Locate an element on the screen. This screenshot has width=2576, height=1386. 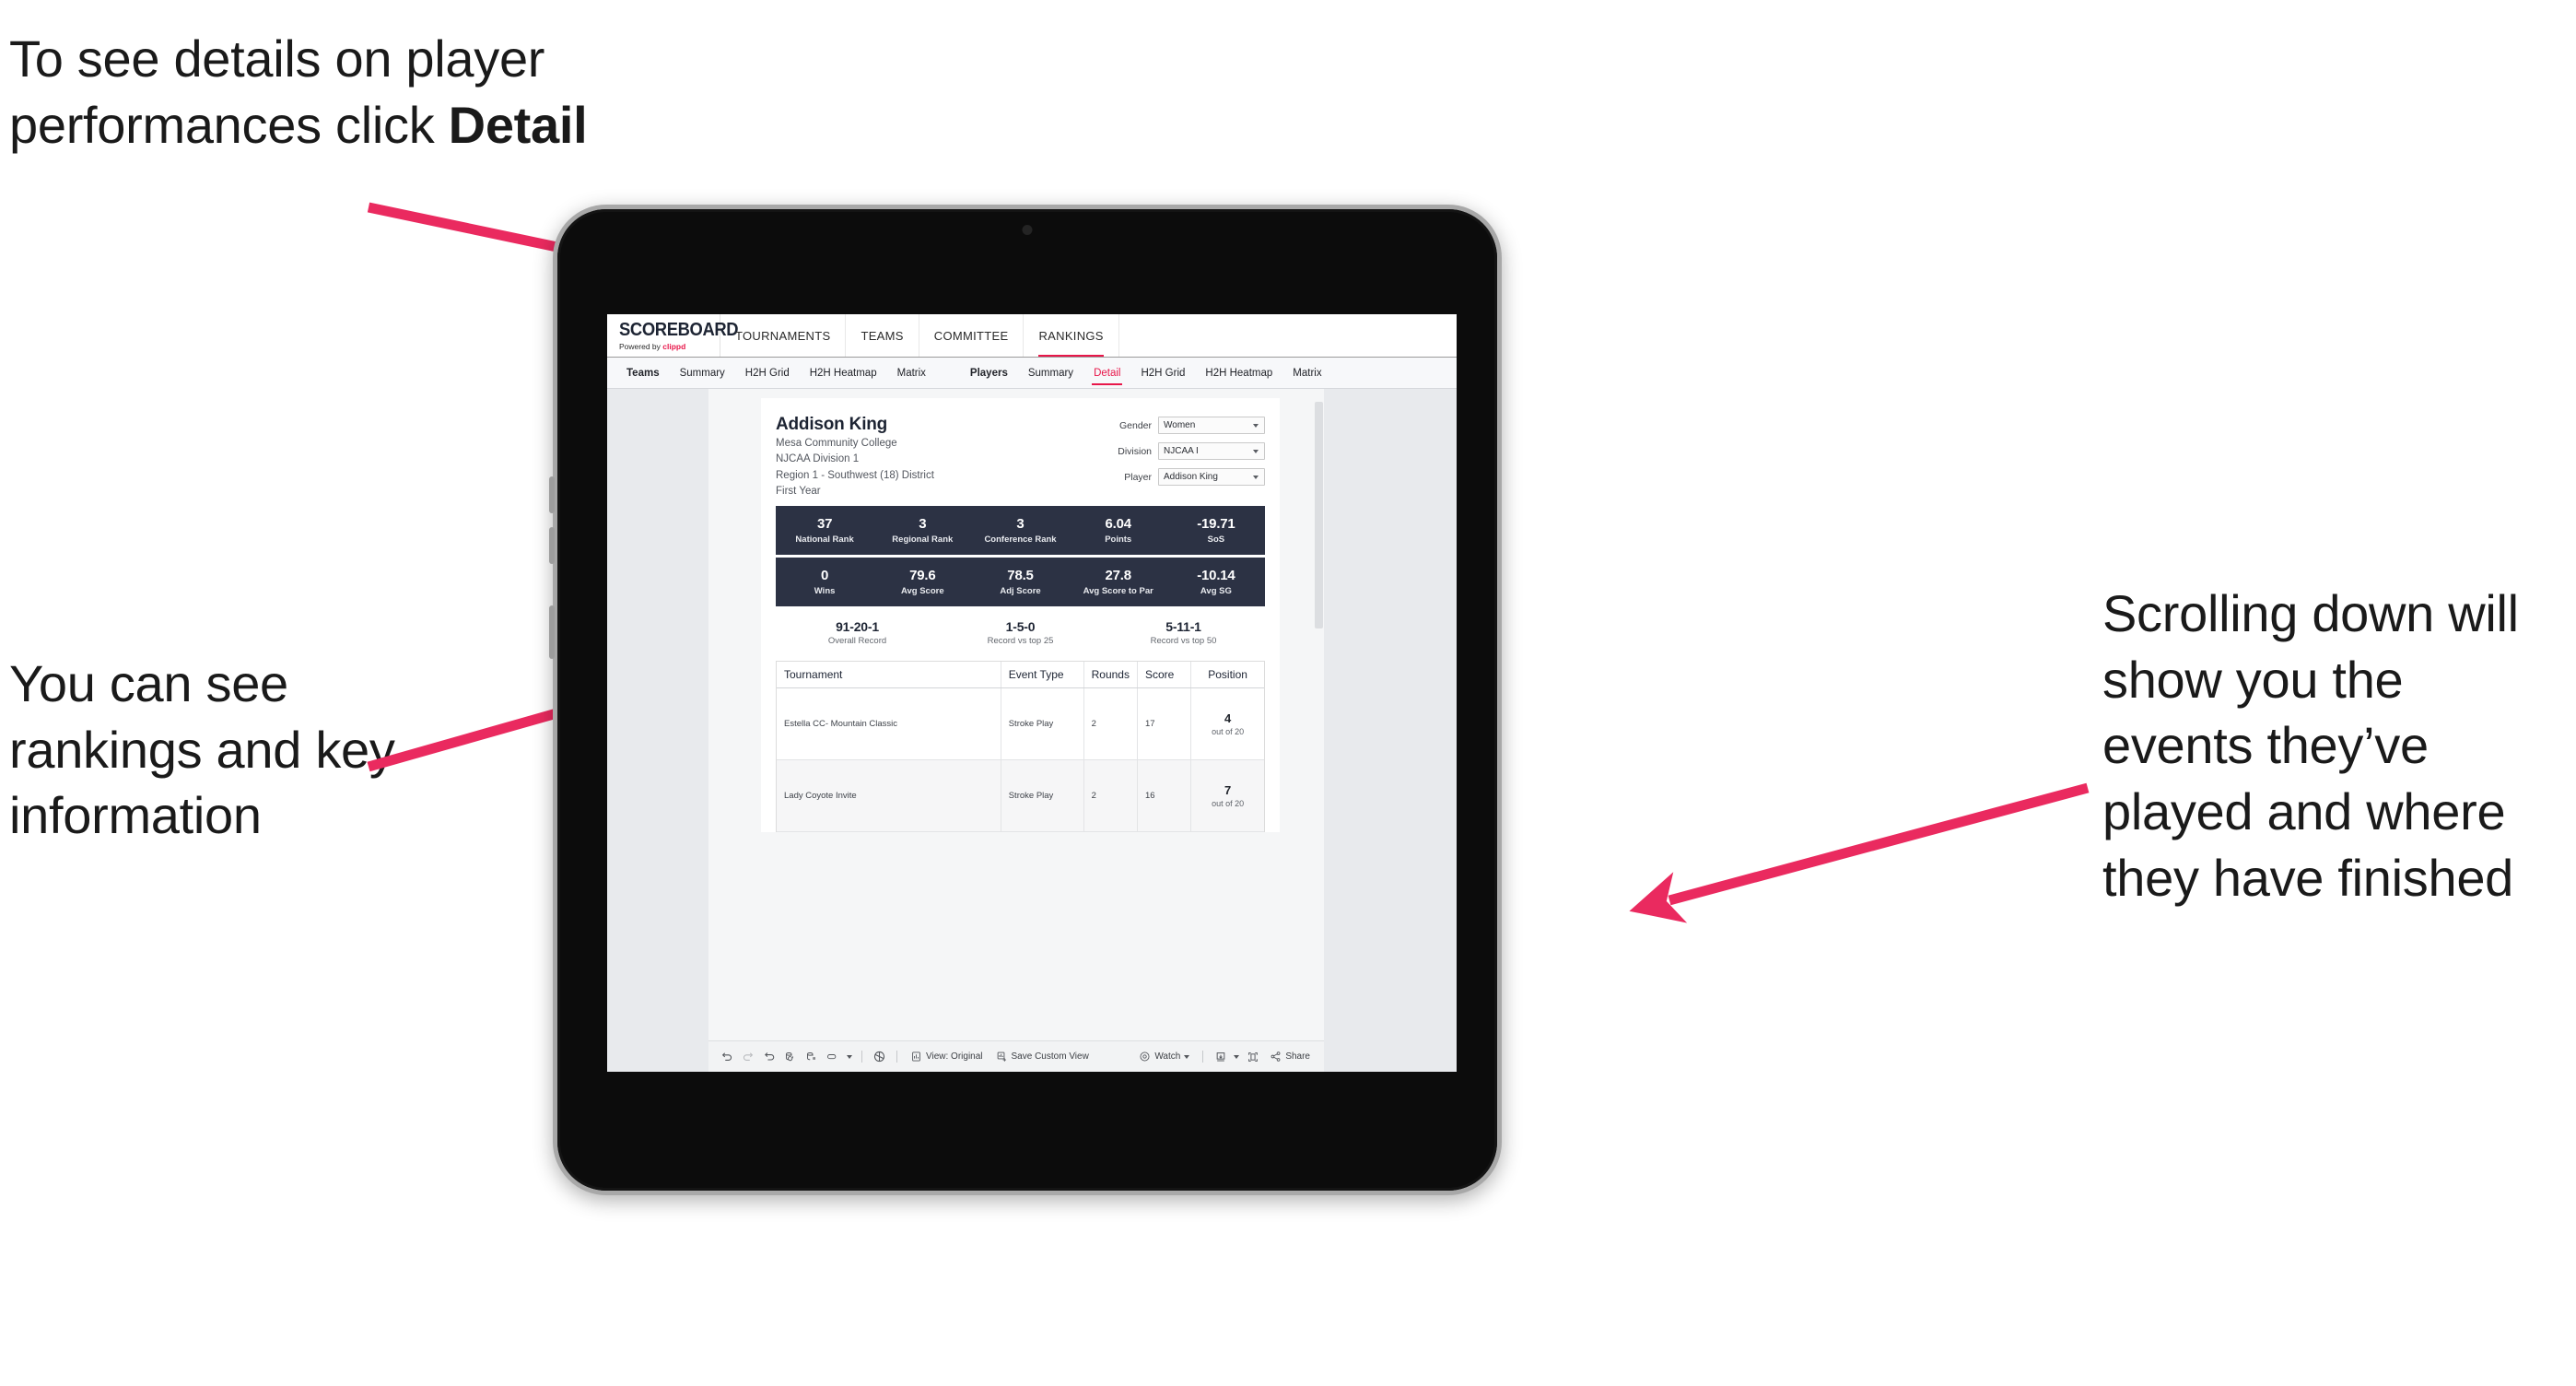
volume-down-button is located at coordinates (552, 545).